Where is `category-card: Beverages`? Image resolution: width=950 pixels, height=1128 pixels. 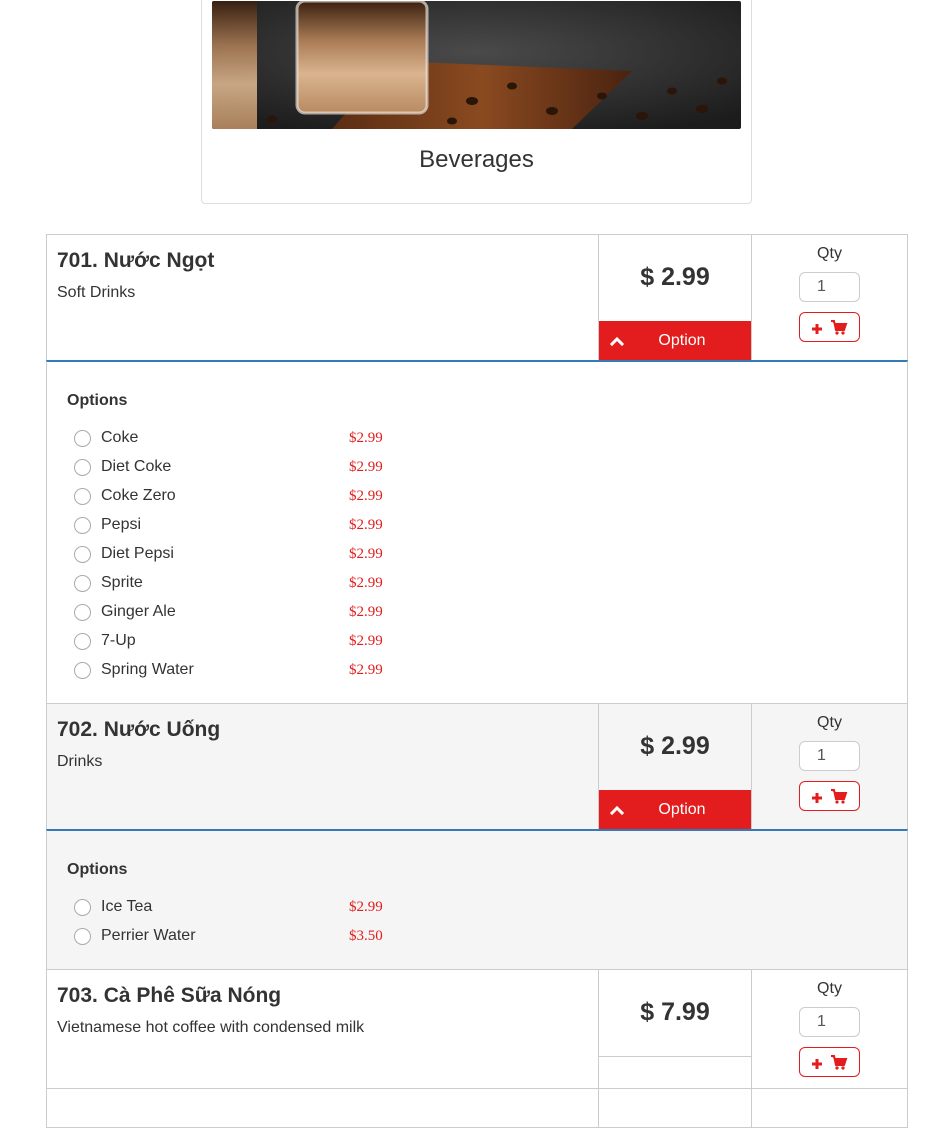 category-card: Beverages is located at coordinates (476, 102).